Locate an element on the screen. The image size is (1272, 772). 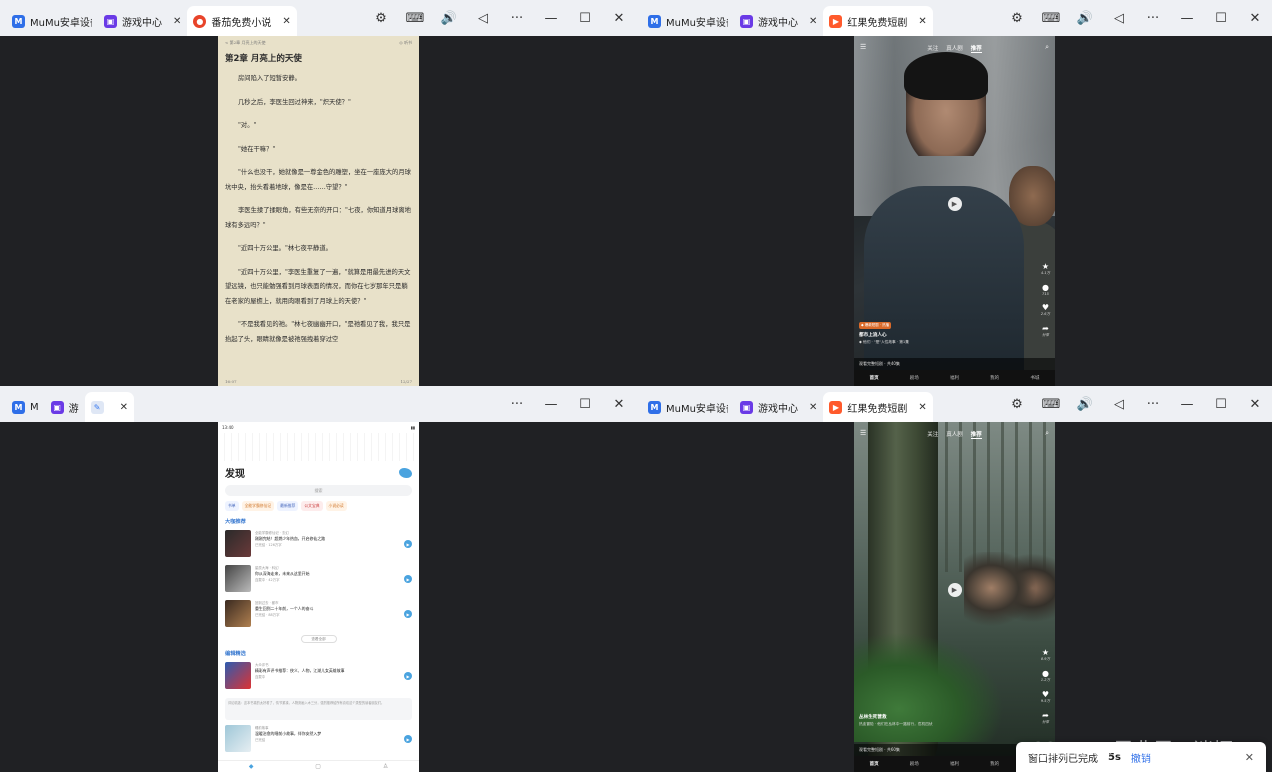
collect-button: ★ 8.9万 is located at coordinates (1045, 655).